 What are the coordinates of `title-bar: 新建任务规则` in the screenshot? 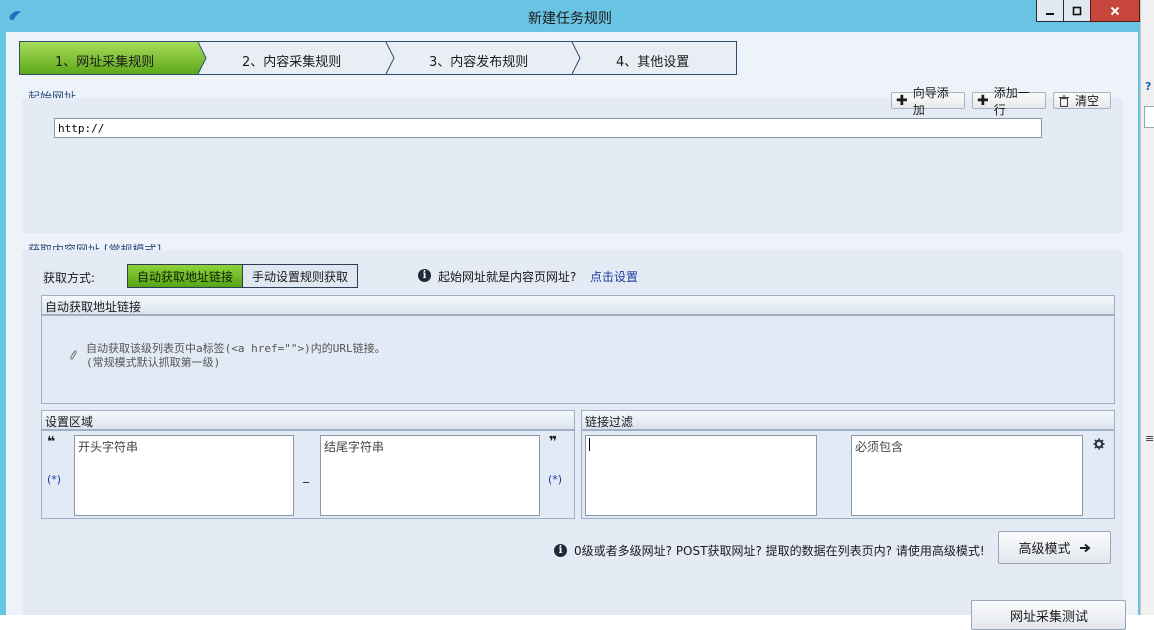 It's located at (570, 16).